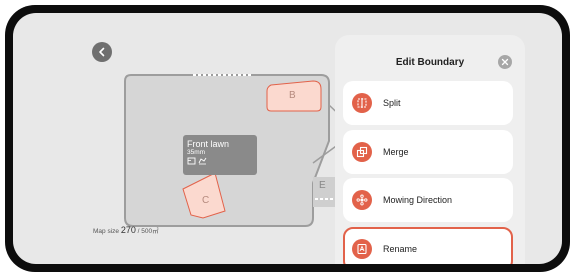 This screenshot has width=575, height=277. I want to click on zone-c-label: C, so click(205, 200).